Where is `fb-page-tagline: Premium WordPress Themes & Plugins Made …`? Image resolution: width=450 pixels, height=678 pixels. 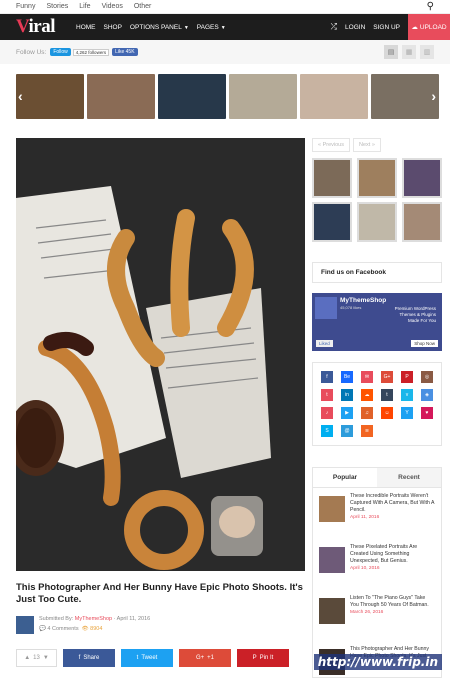
fb-page-tagline: Premium WordPress Themes & Plugins Made … is located at coordinates (415, 314).